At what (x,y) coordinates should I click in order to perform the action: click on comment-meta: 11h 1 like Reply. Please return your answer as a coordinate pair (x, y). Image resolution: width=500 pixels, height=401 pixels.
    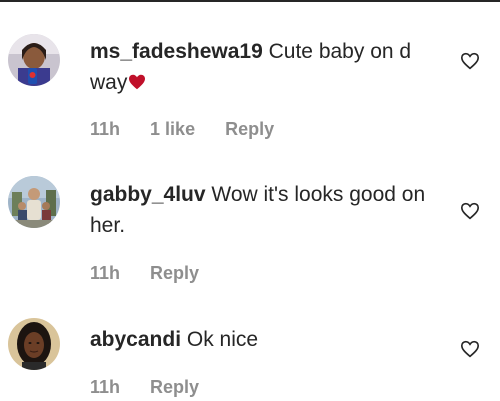
    Looking at the image, I should click on (194, 129).